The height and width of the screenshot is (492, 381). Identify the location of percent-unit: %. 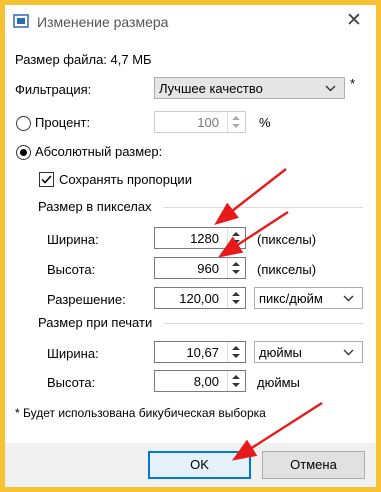
(265, 122).